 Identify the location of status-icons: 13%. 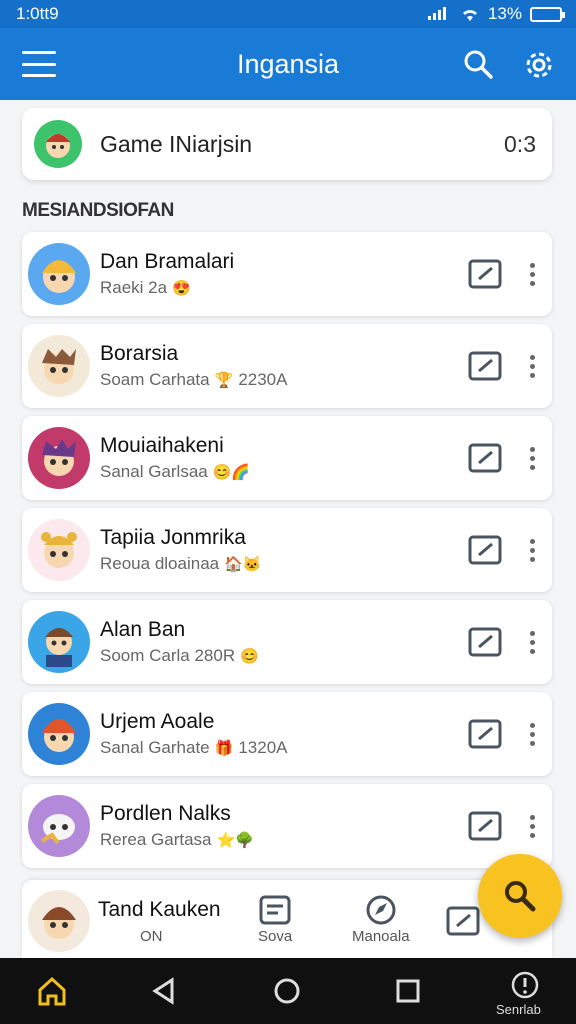
(495, 14).